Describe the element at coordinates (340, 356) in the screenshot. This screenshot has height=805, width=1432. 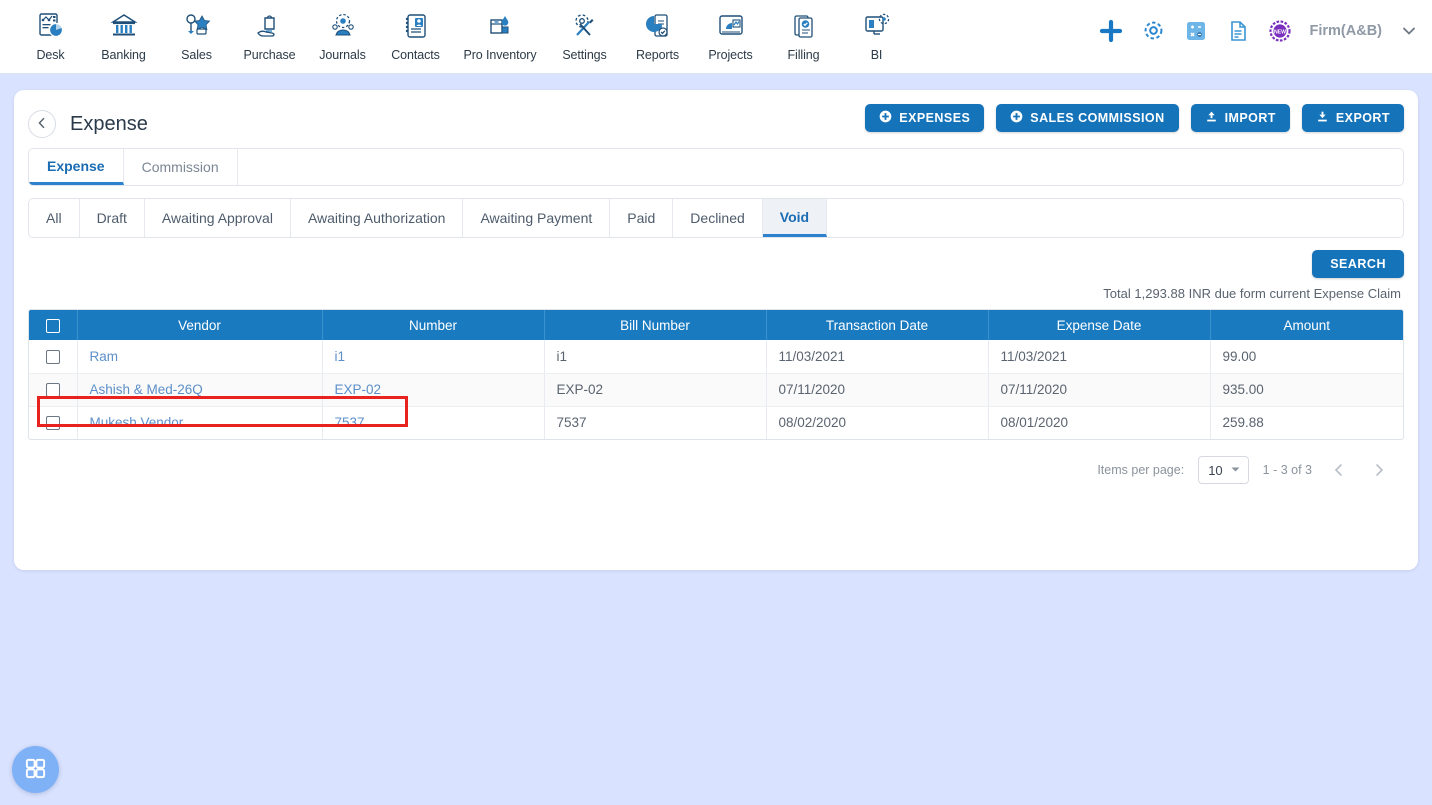
I see `number-link: i1` at that location.